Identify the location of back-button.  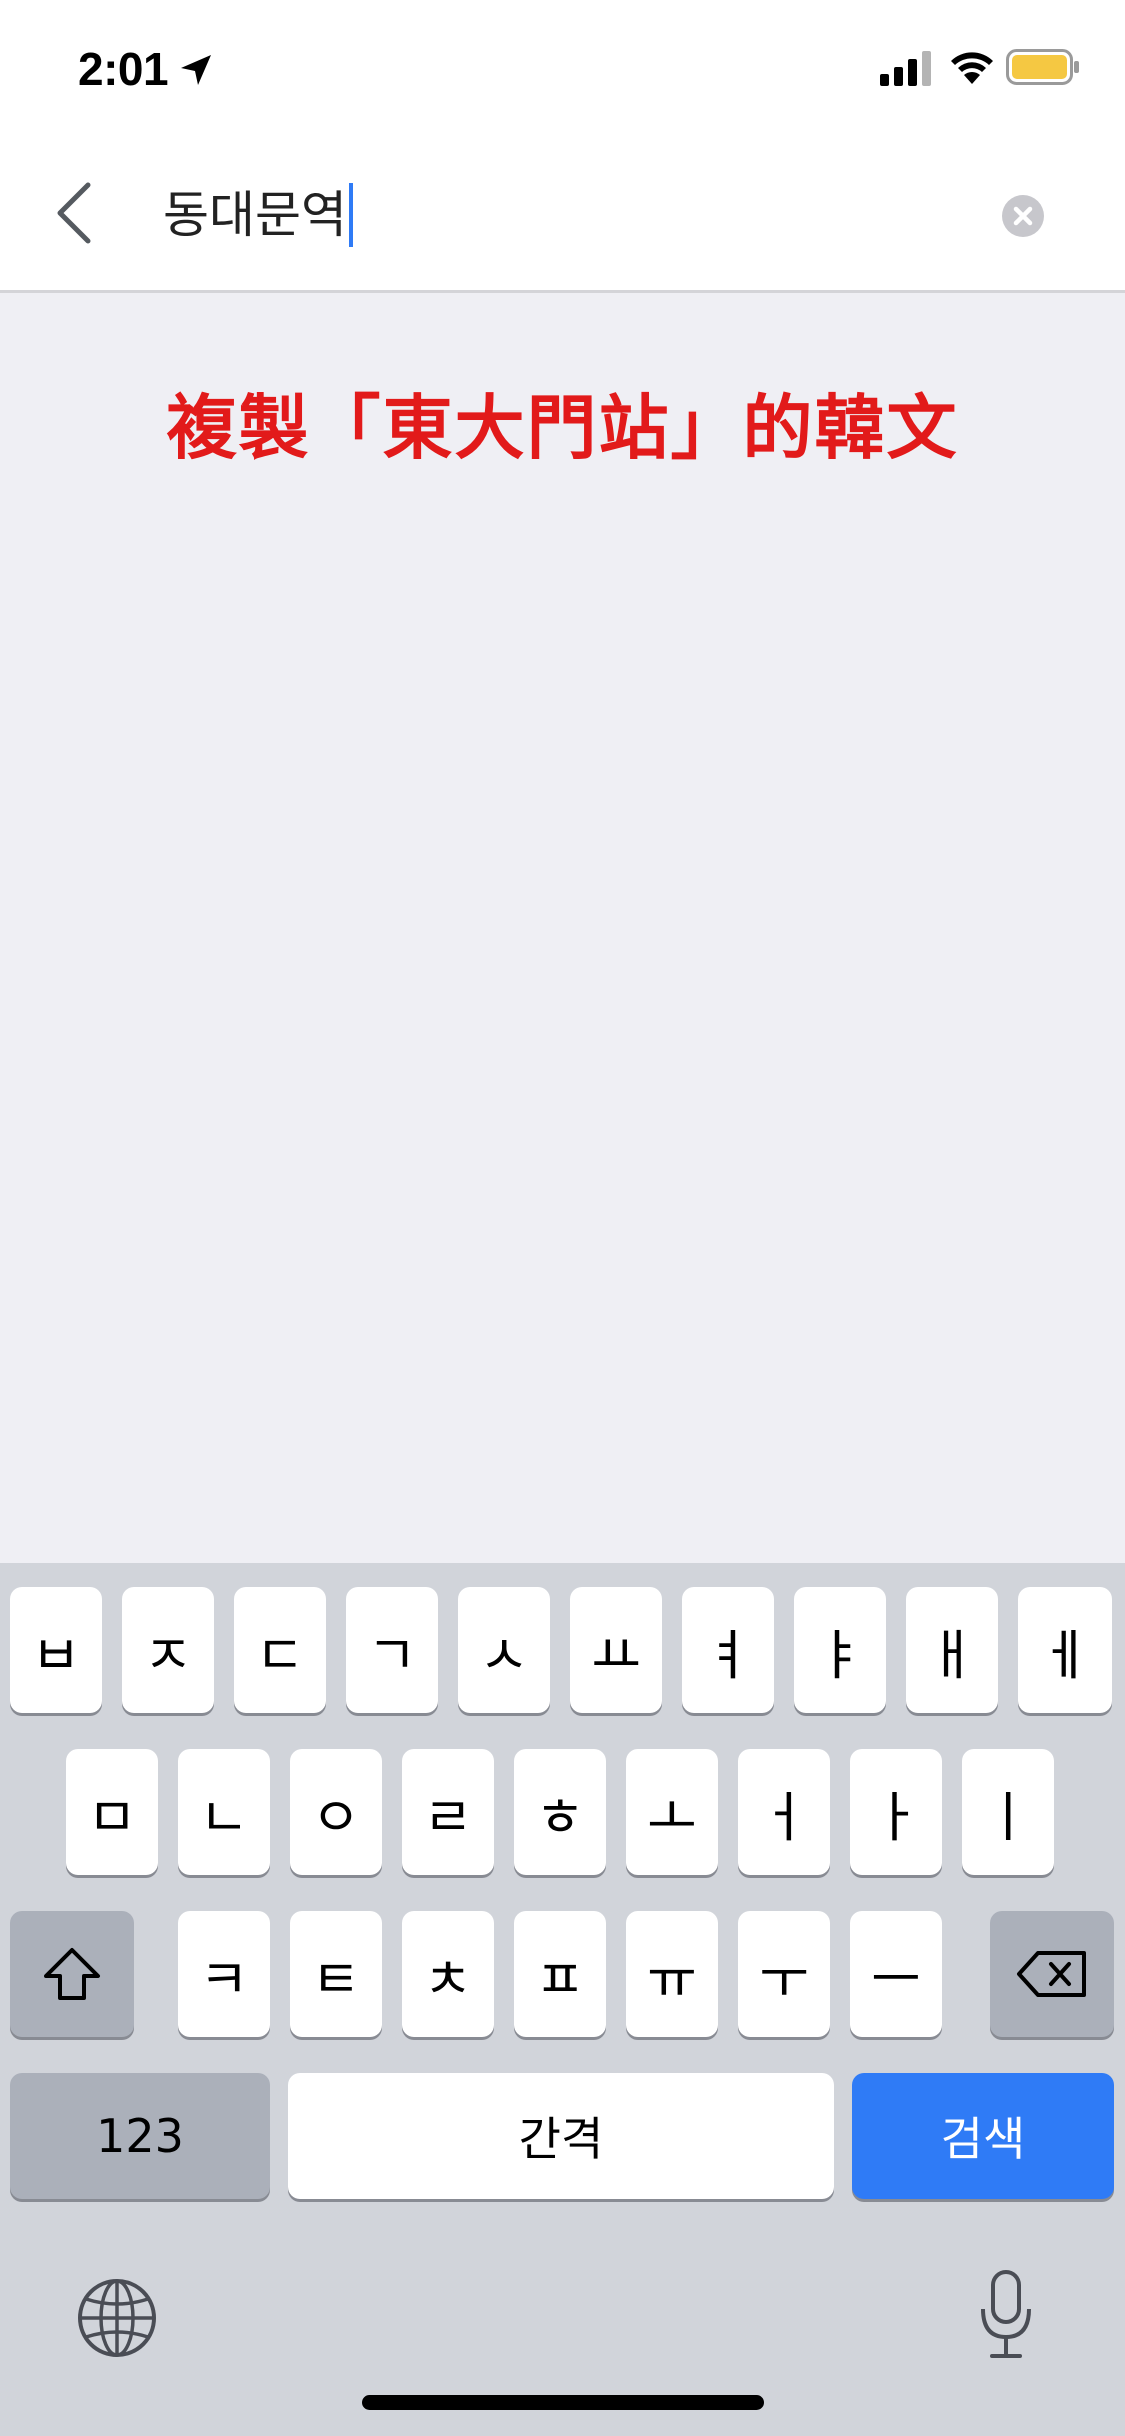
(76, 213).